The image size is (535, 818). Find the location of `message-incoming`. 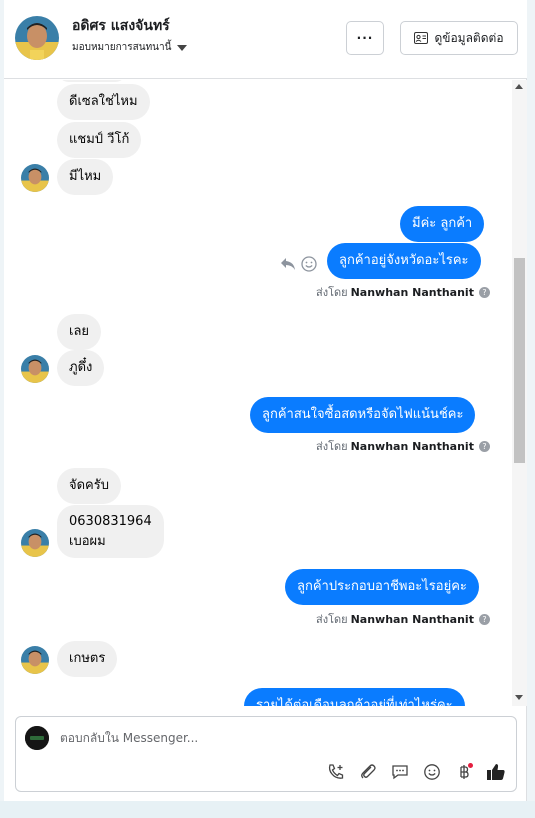

message-incoming is located at coordinates (92, 81).